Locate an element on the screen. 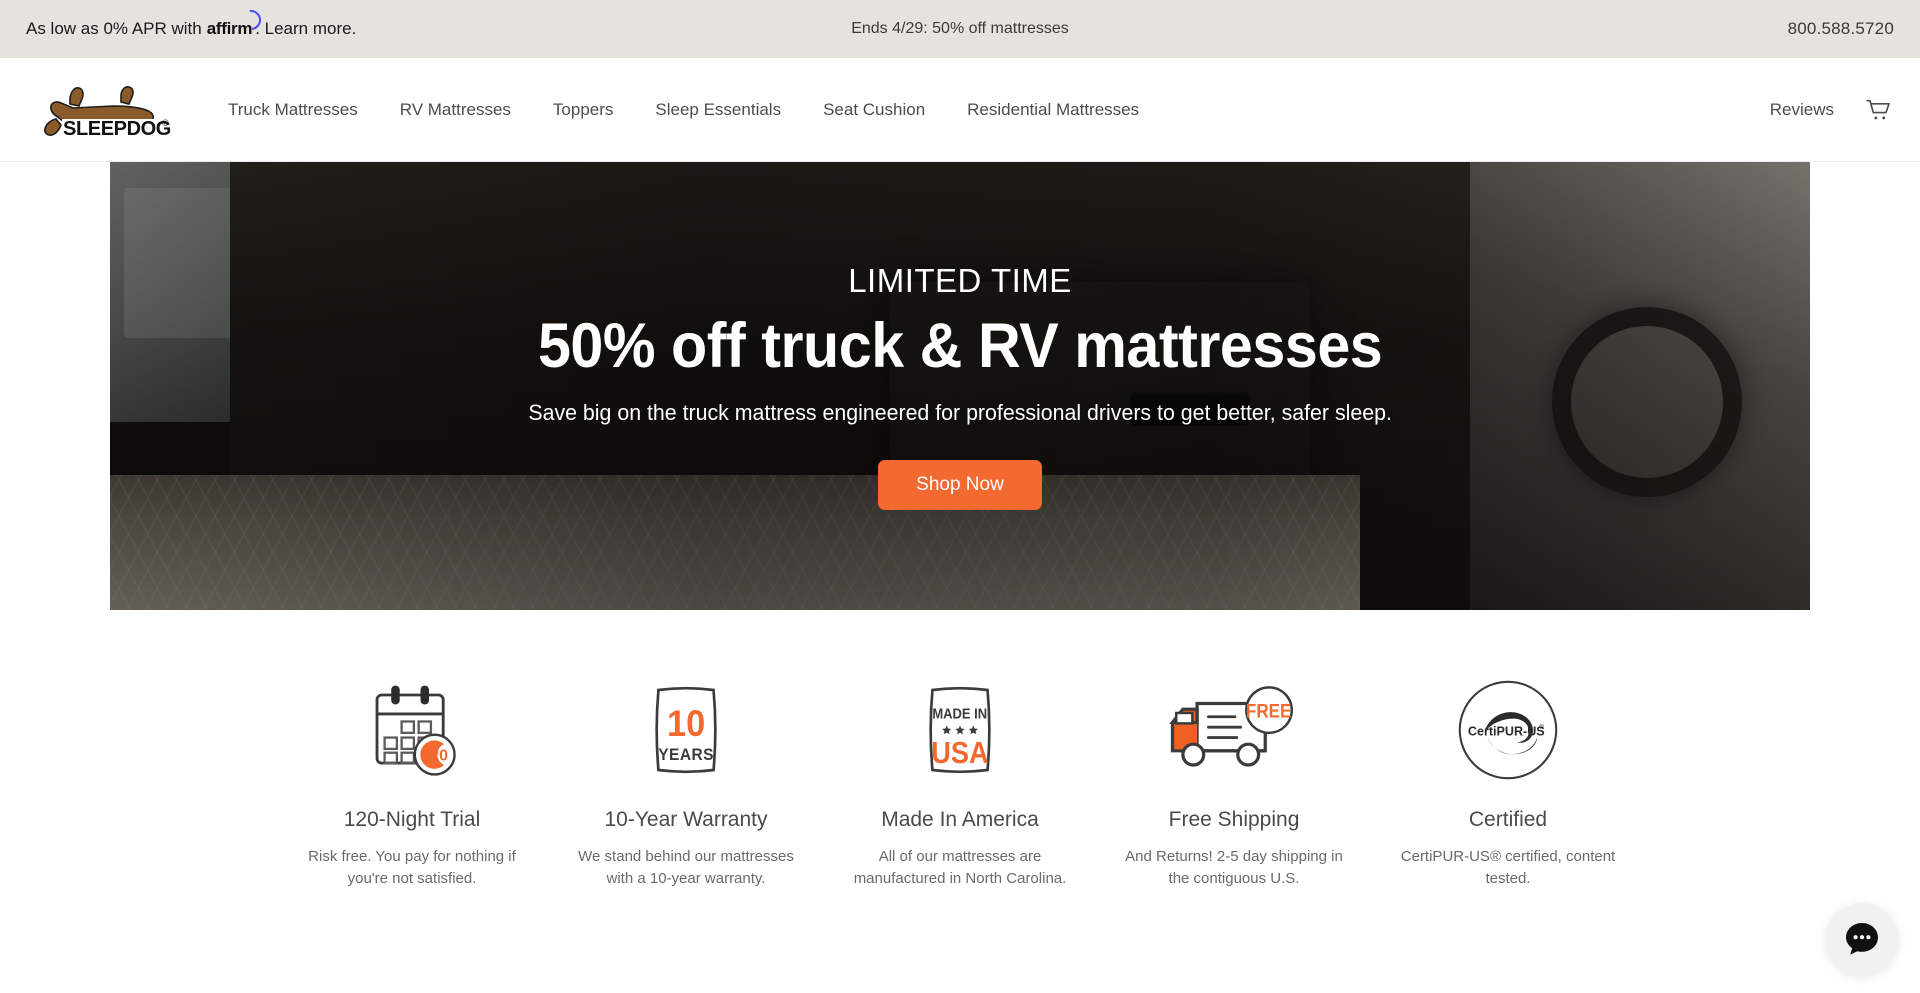 The image size is (1920, 993). certipur-us-icon: CertiPUR-US ® is located at coordinates (1508, 730).